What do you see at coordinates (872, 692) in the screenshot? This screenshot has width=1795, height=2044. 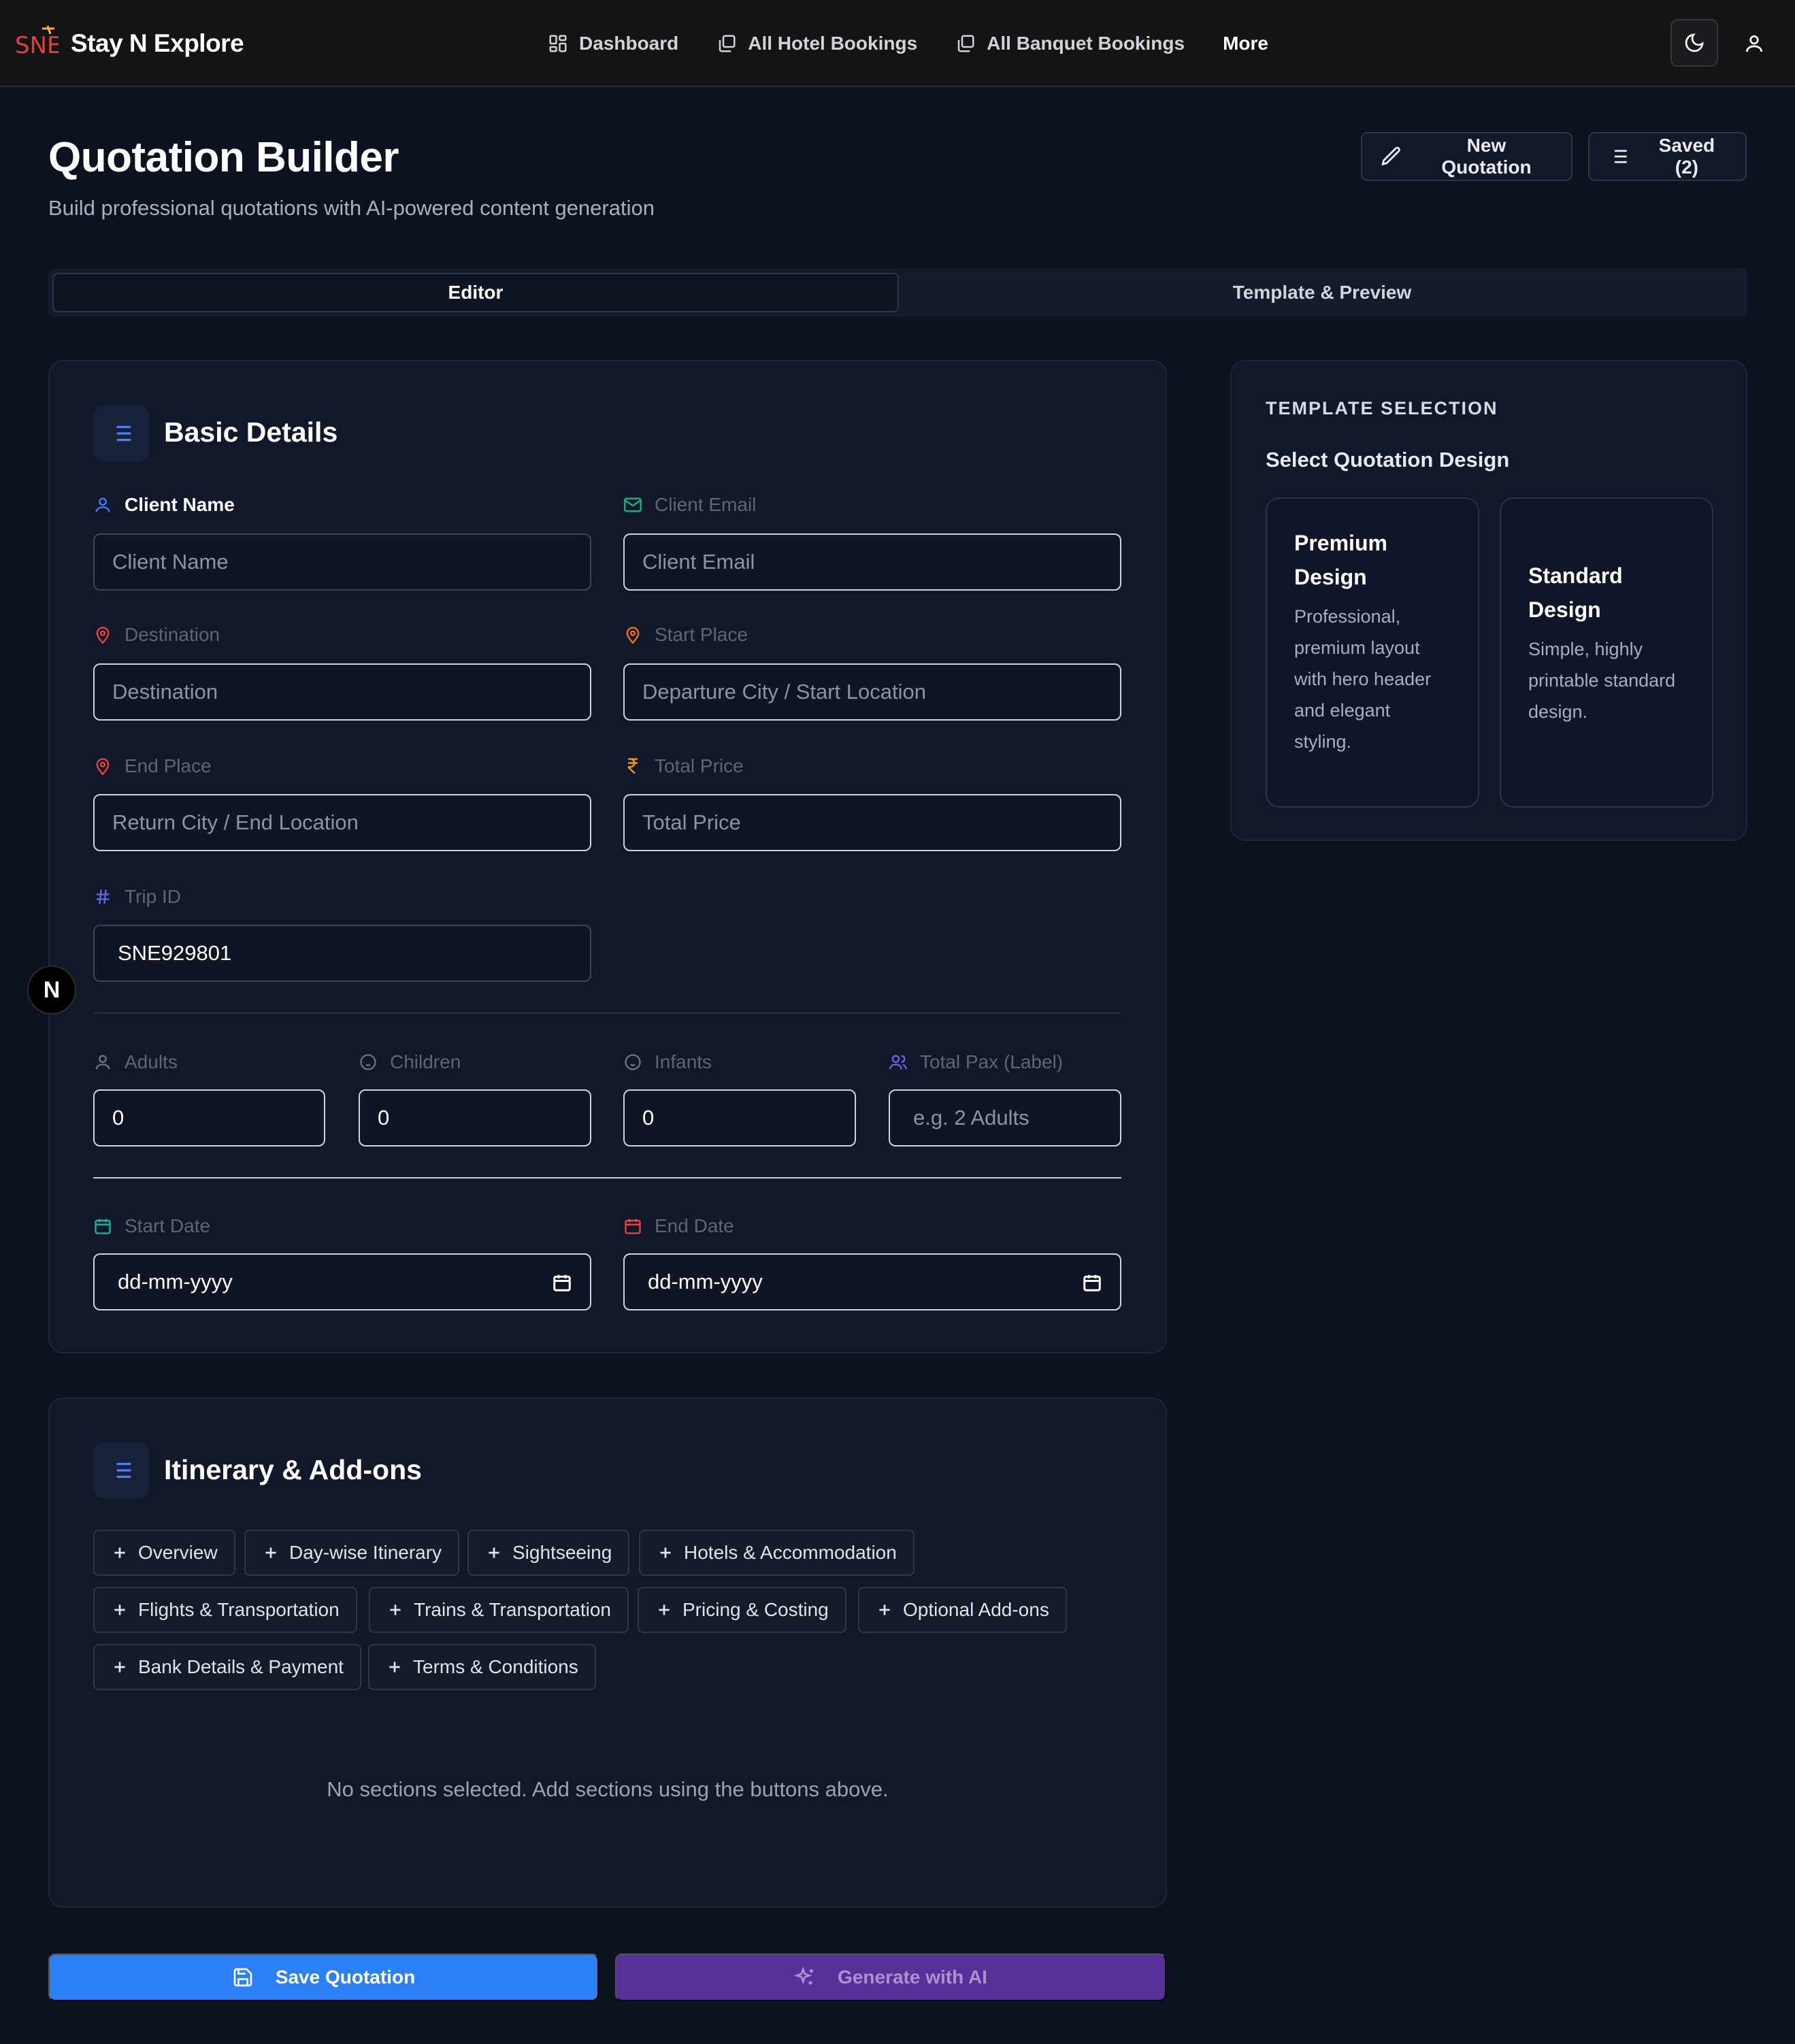 I see `start-place-input: Departure City / Start Location` at bounding box center [872, 692].